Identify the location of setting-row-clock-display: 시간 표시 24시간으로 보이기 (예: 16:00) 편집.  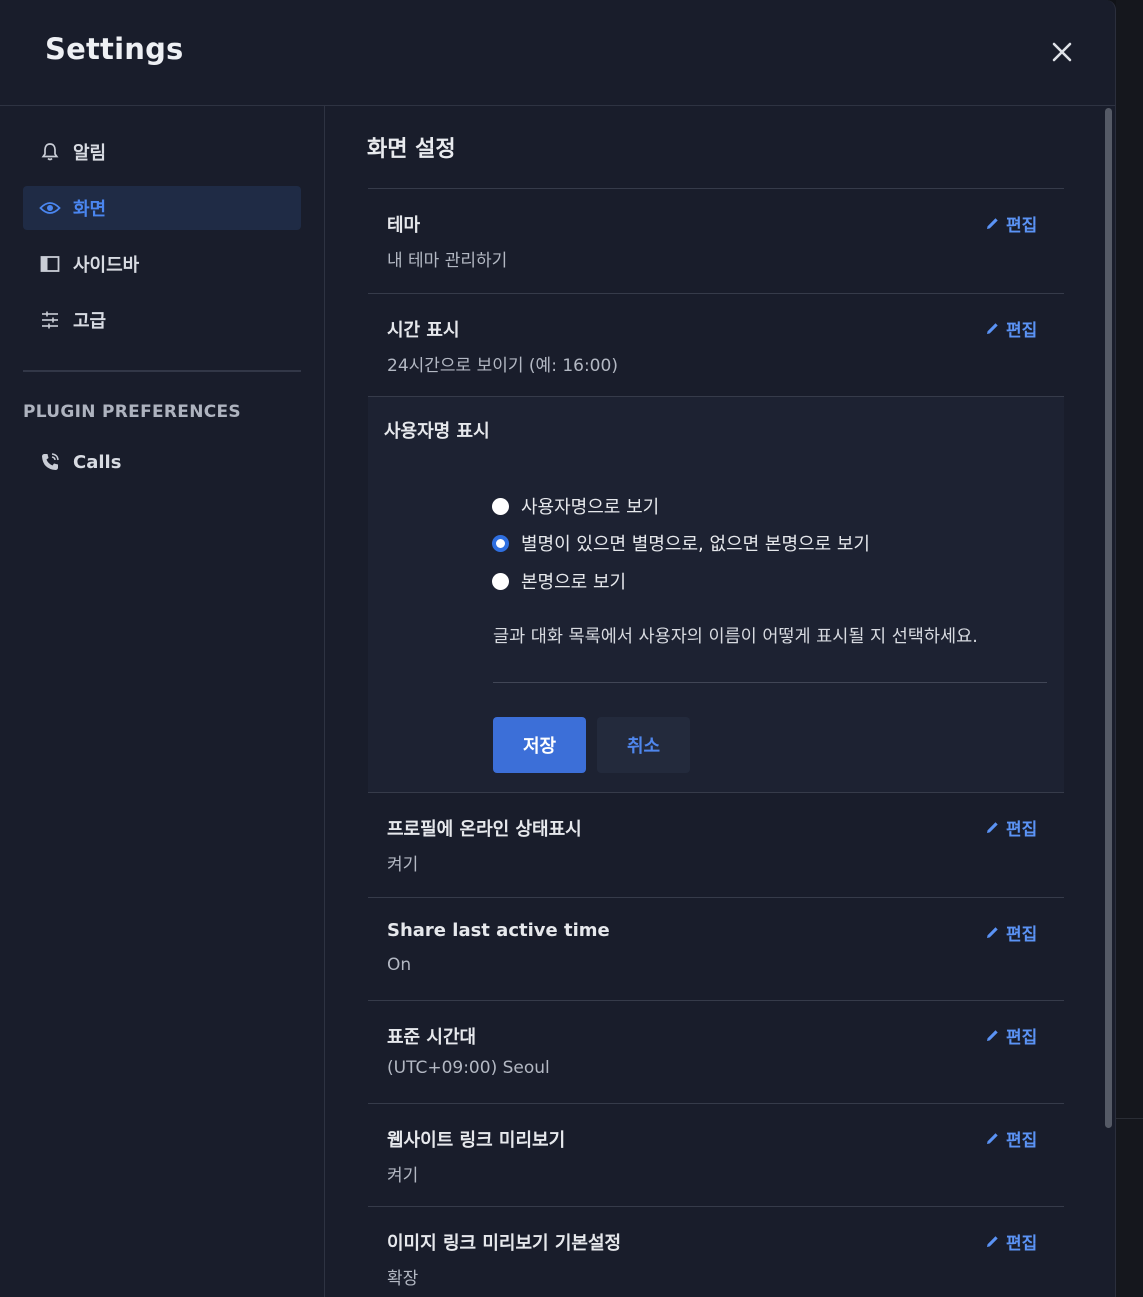
(716, 345).